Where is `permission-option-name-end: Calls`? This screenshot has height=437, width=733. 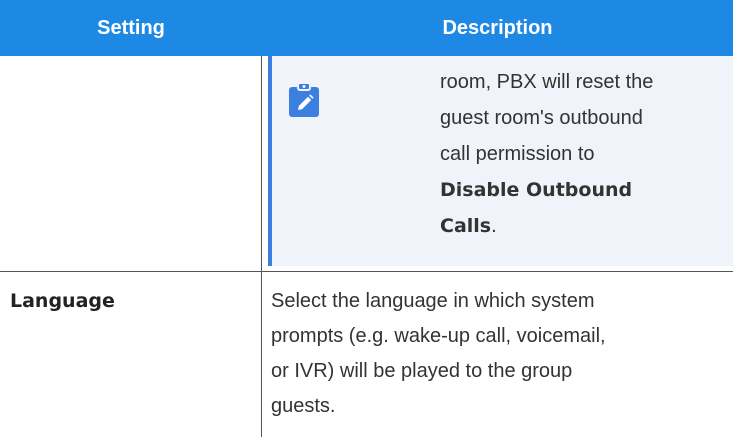
permission-option-name-end: Calls is located at coordinates (466, 226).